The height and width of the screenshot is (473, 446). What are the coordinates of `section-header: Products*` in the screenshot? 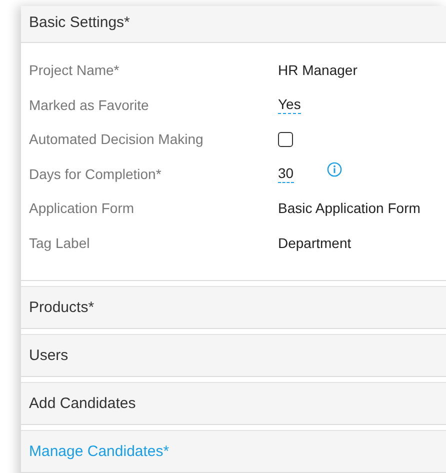 It's located at (233, 307).